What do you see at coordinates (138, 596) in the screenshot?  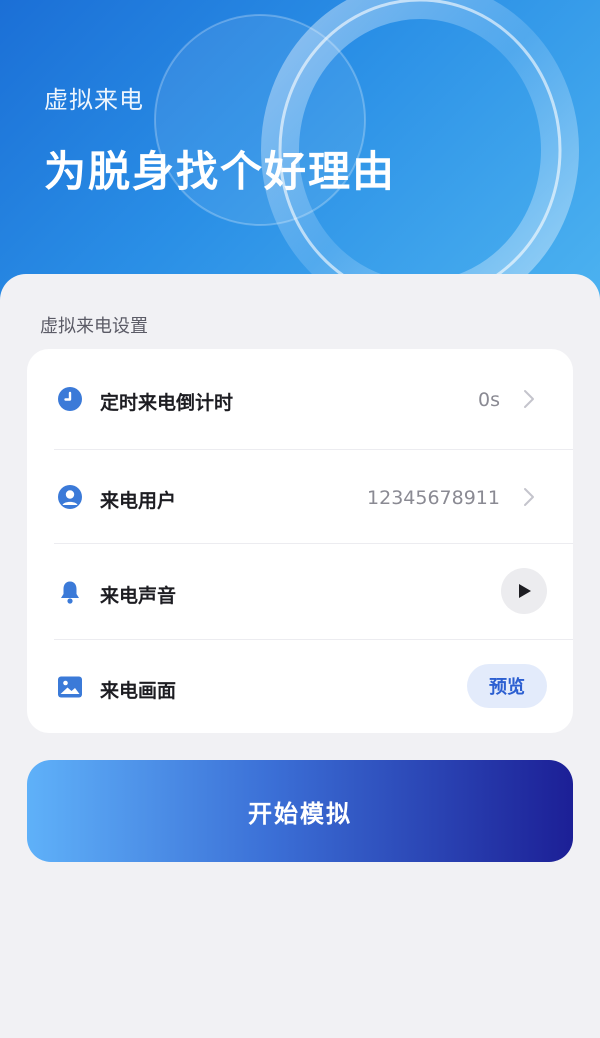 I see `ringtone-label: 来电声音` at bounding box center [138, 596].